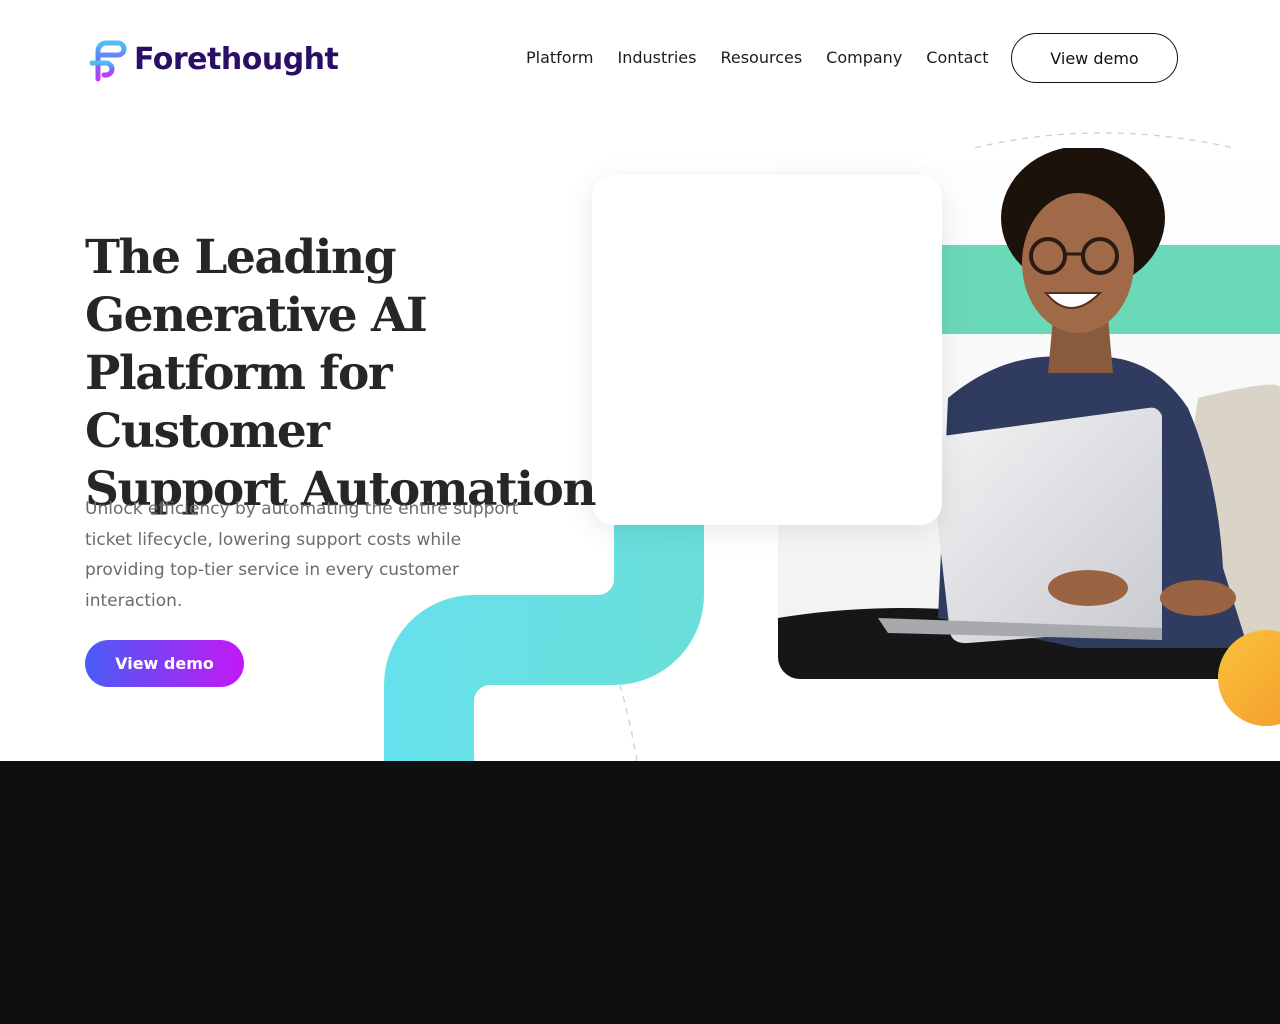 This screenshot has height=1024, width=1280. I want to click on dashed-arc-lower, so click(628, 722).